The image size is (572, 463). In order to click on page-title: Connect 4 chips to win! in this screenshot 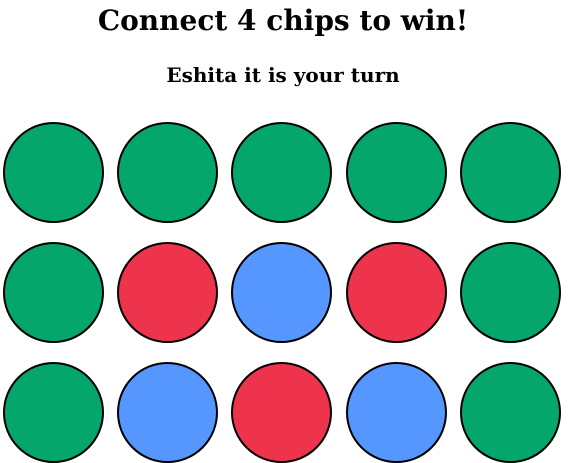, I will do `click(283, 20)`.